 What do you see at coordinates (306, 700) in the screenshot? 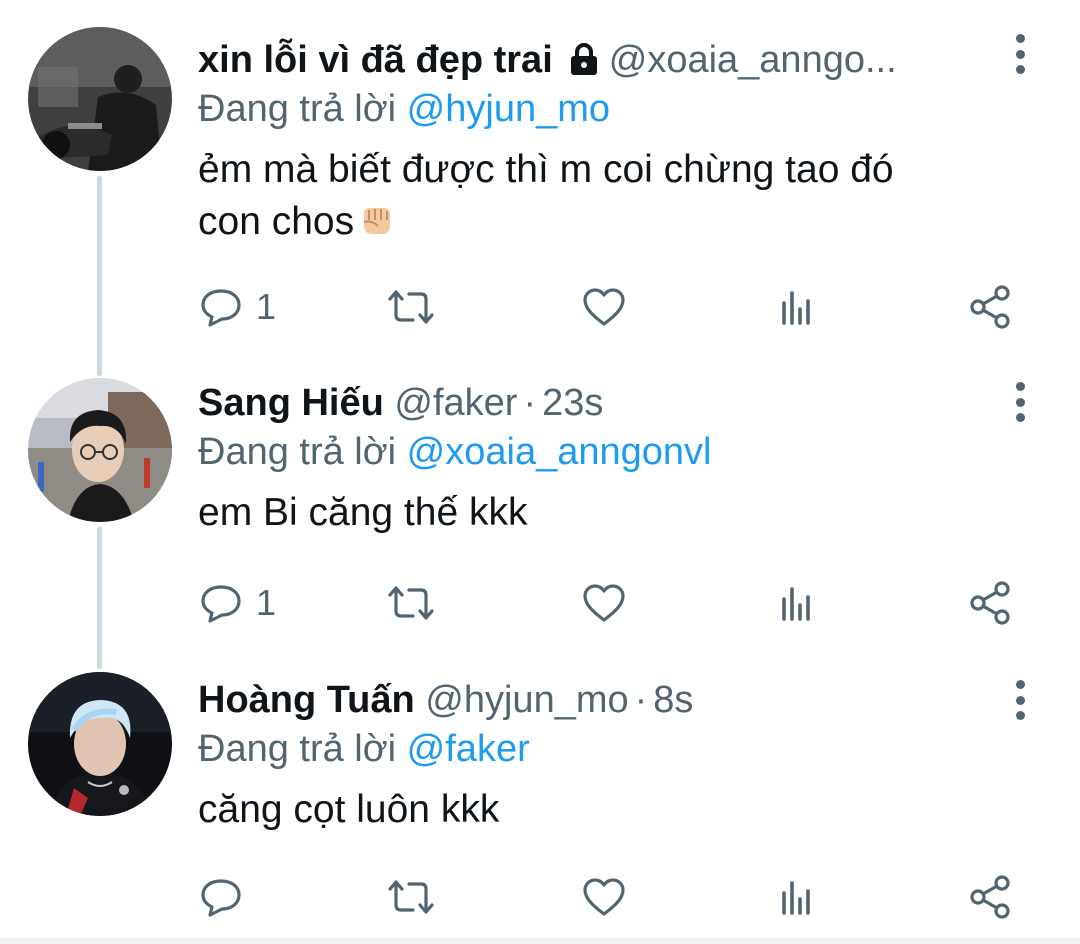
I see `display-name: Hoàng Tuấn` at bounding box center [306, 700].